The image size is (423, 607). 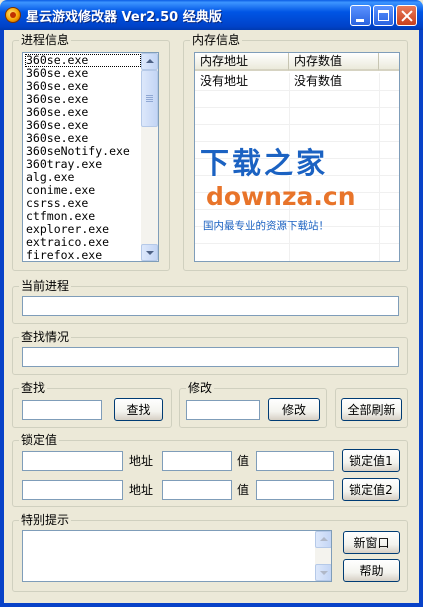 What do you see at coordinates (389, 62) in the screenshot?
I see `column-header-filler` at bounding box center [389, 62].